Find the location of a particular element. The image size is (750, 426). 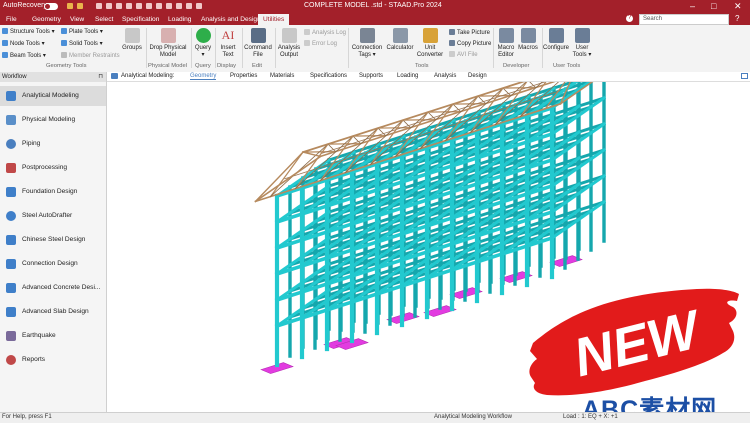

new-file-icon is located at coordinates (99, 6).